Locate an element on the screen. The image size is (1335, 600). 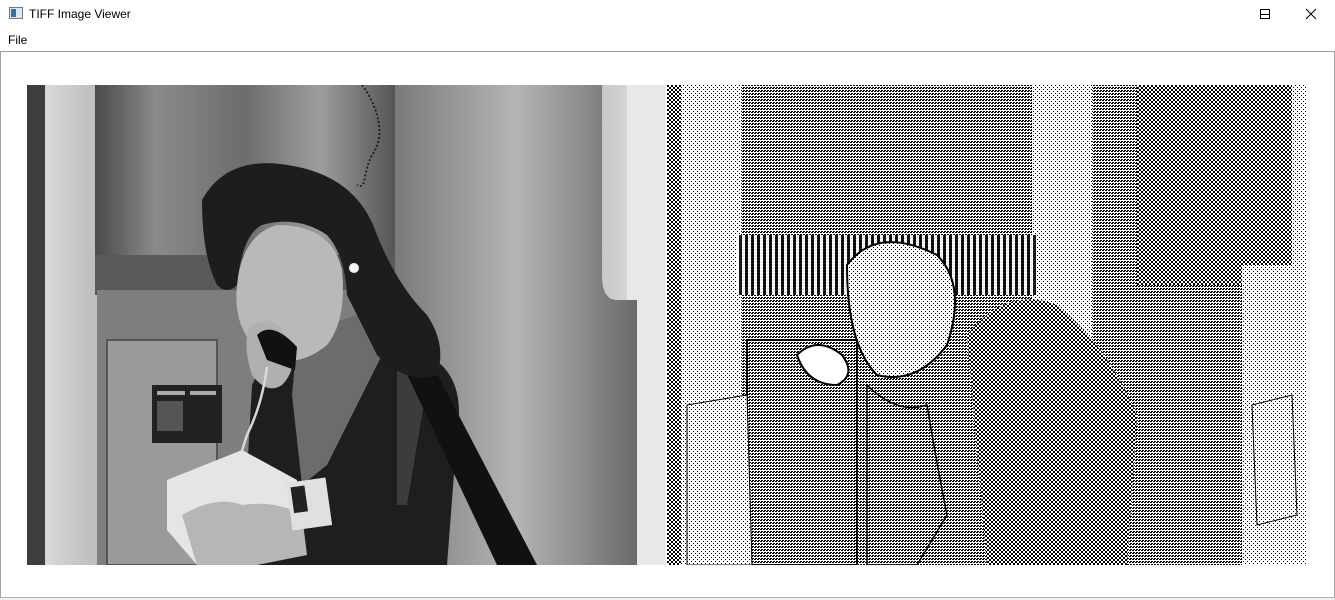
menu-file: File is located at coordinates (17, 40).